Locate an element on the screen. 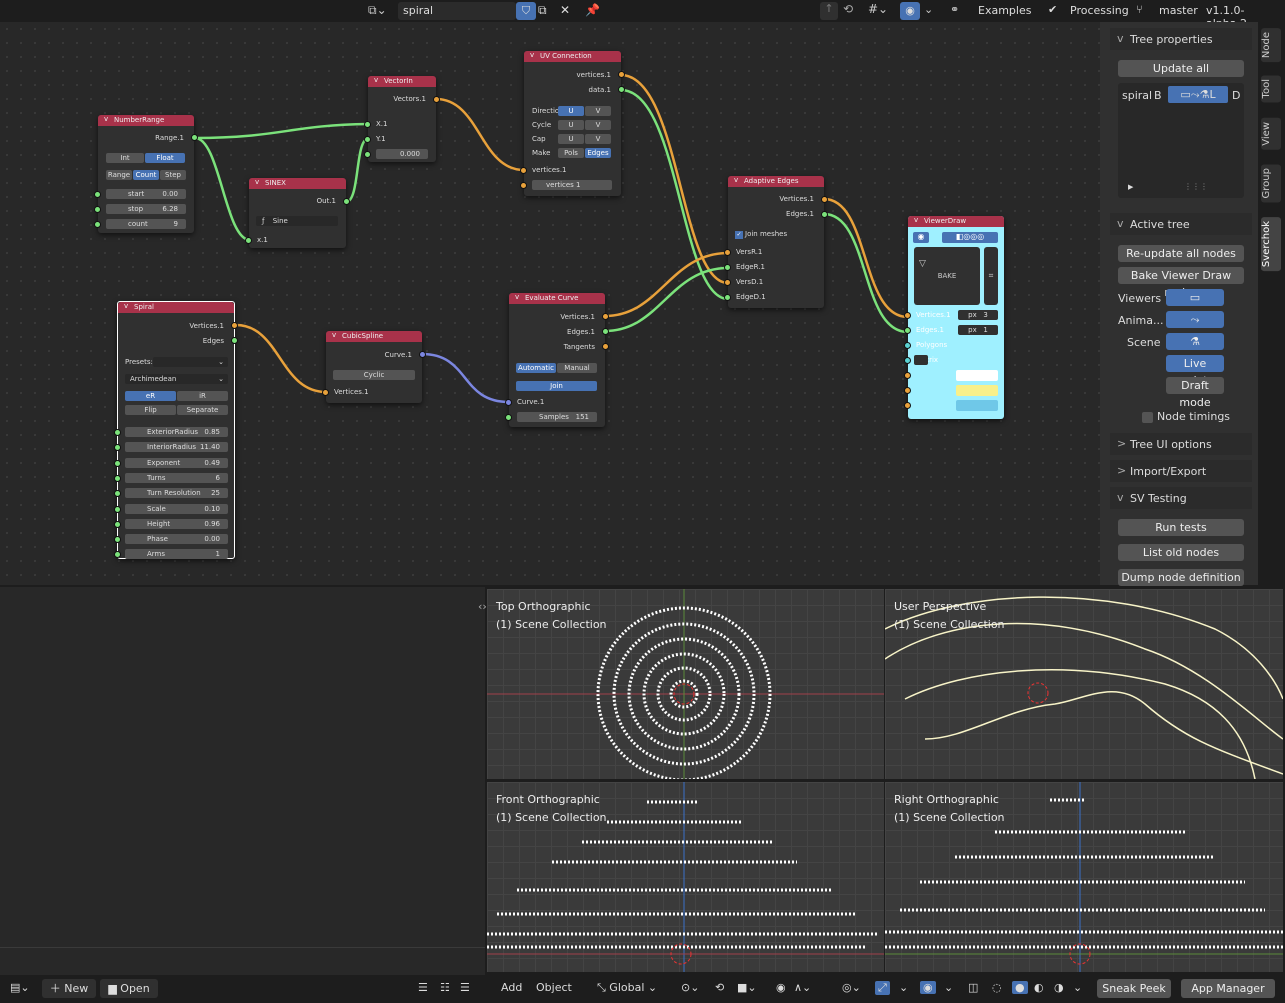 The image size is (1285, 1003). presets-select: ⌄ is located at coordinates (190, 362).